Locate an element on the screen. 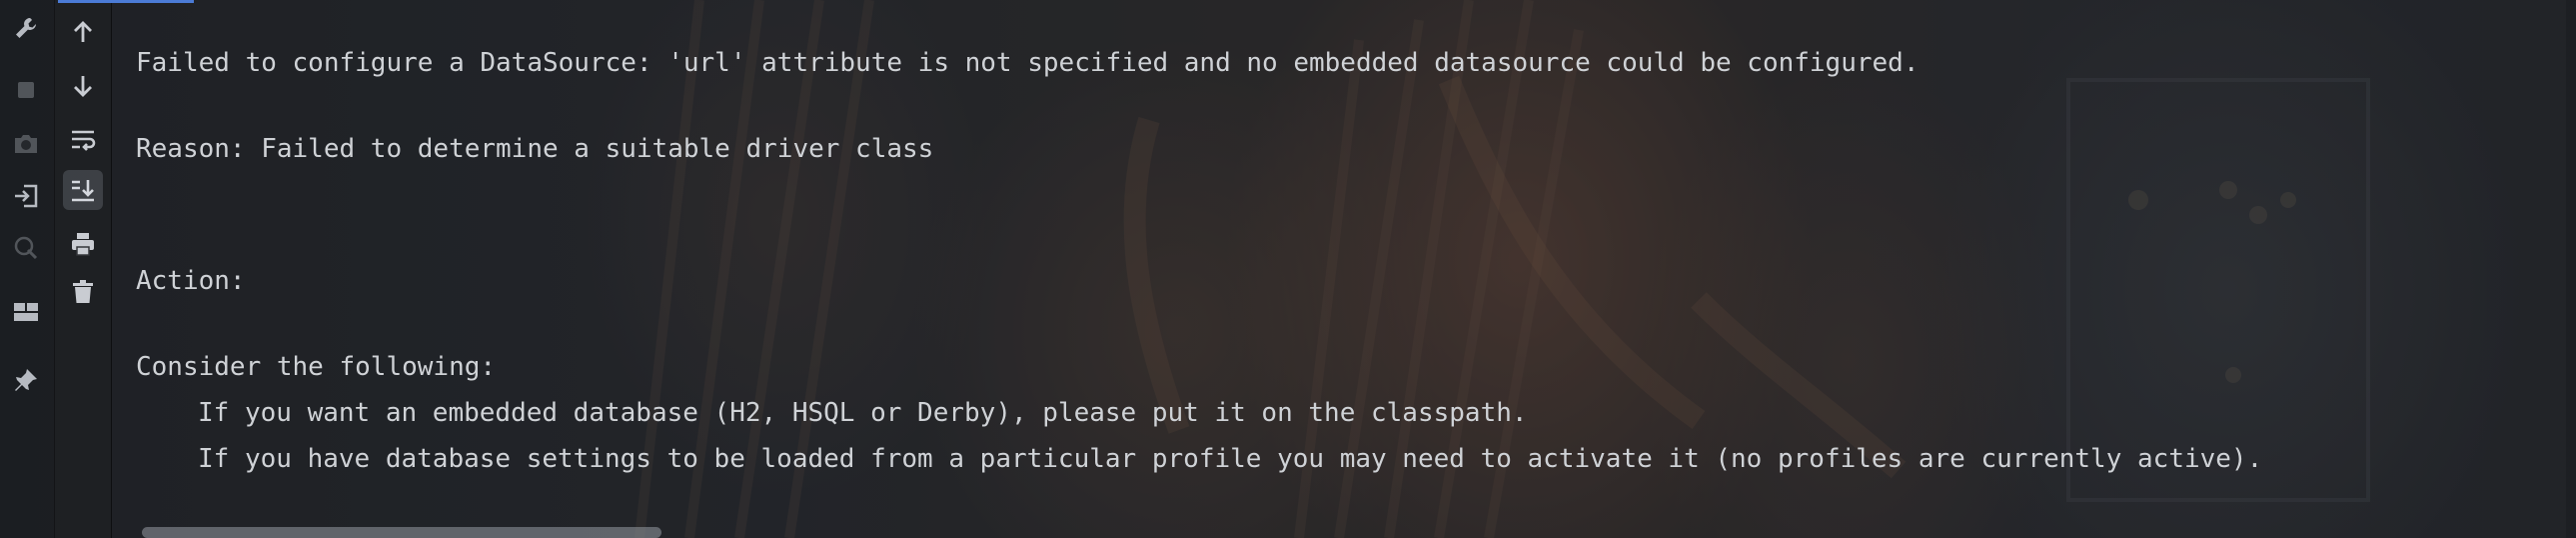  horizontal-scrollbar is located at coordinates (401, 532).